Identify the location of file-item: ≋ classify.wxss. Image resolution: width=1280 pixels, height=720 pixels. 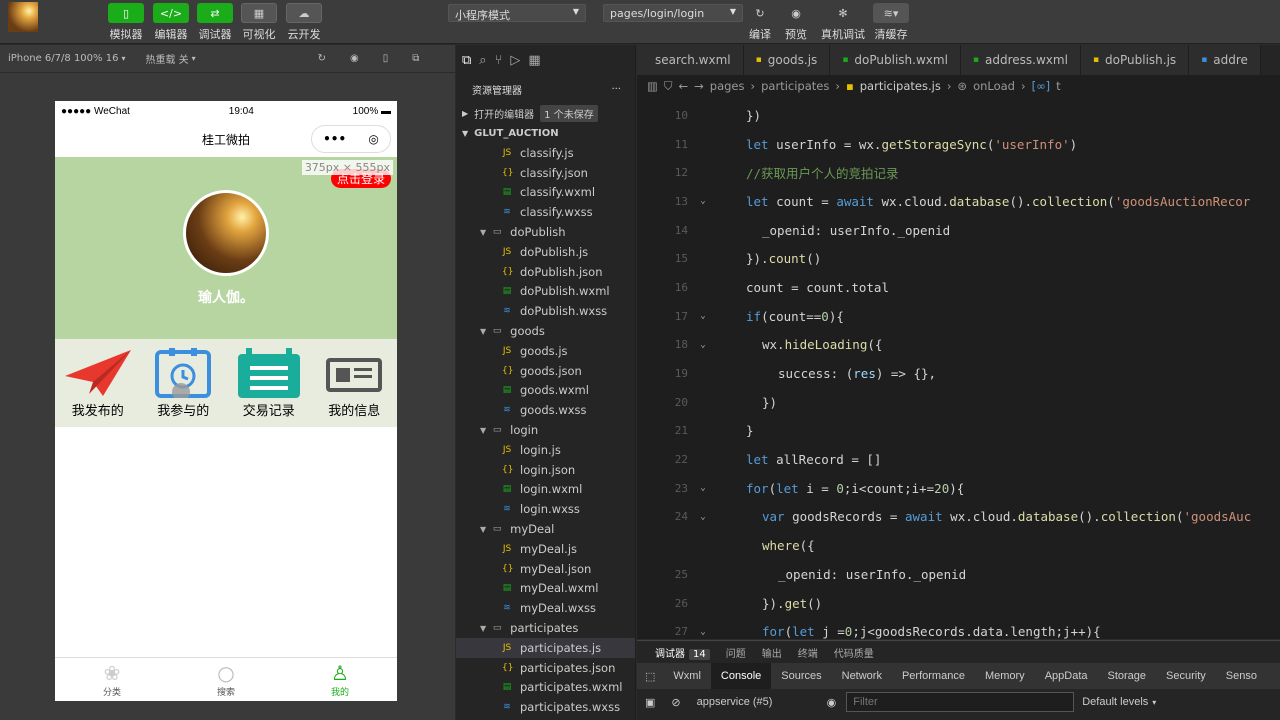
(545, 212).